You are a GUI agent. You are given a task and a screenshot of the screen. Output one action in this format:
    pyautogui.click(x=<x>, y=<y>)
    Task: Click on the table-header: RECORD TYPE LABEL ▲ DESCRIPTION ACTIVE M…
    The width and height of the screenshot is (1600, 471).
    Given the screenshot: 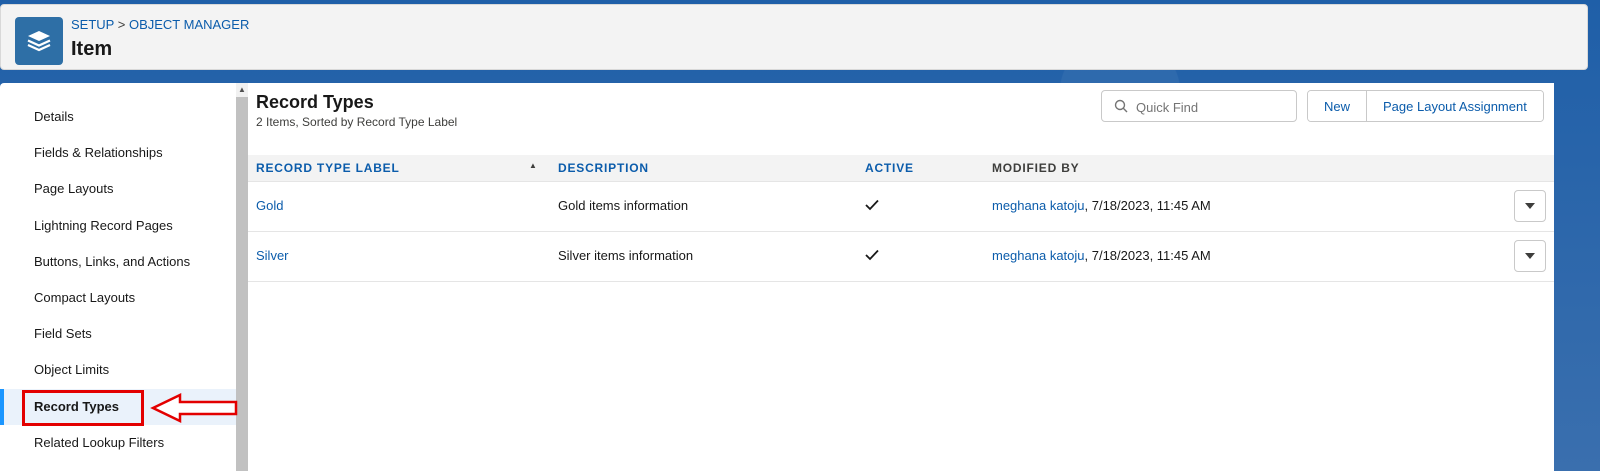 What is the action you would take?
    pyautogui.click(x=901, y=168)
    